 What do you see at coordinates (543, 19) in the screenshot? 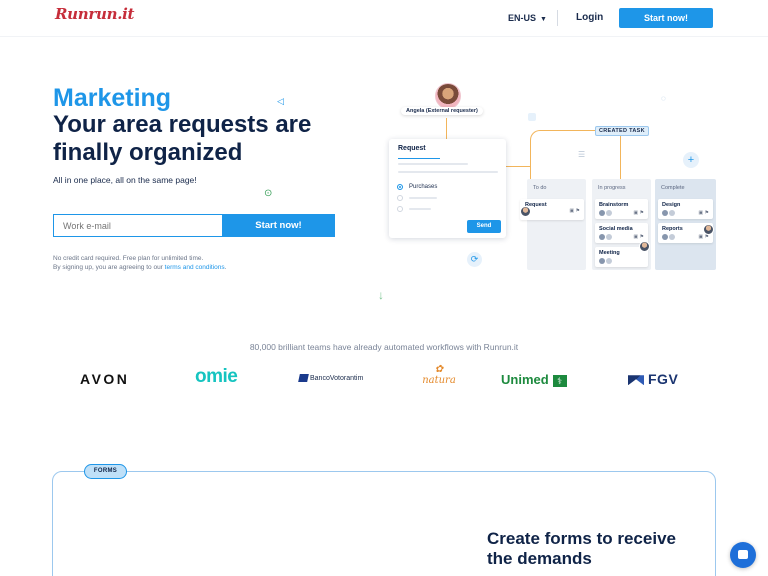
I see `chevron-down-icon: ▼` at bounding box center [543, 19].